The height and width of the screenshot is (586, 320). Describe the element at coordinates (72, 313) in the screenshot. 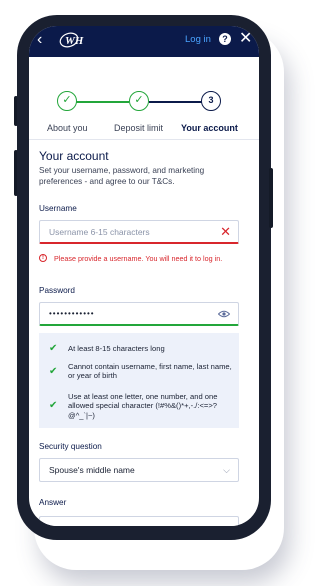

I see `password-value: ••••••••••••` at that location.